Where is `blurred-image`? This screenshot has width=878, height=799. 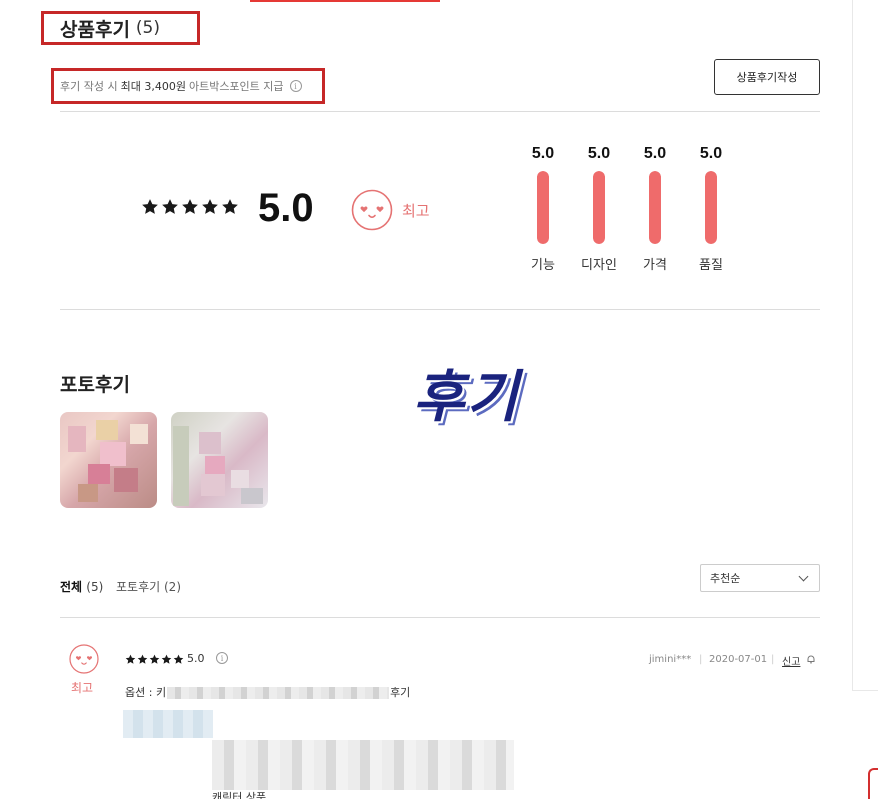 blurred-image is located at coordinates (168, 724).